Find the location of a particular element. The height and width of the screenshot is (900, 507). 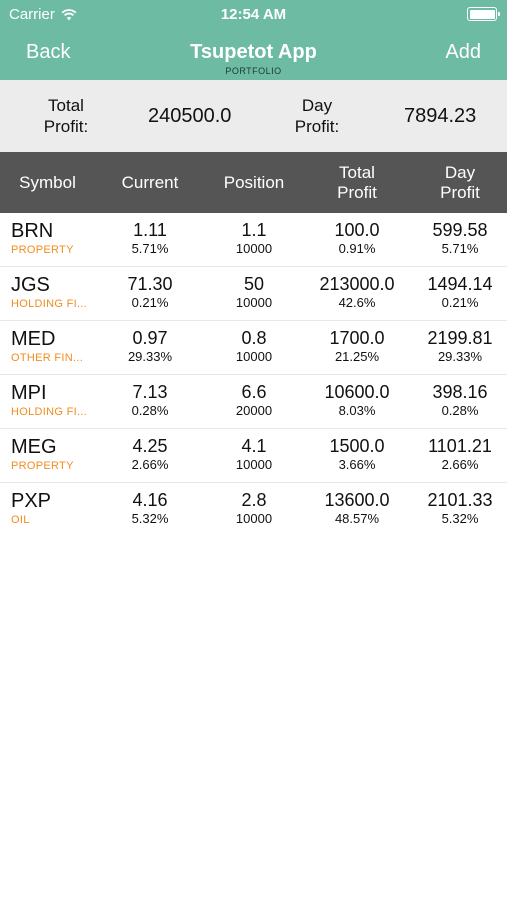

row-total-profit: 1700.0 21.25% is located at coordinates (357, 346).